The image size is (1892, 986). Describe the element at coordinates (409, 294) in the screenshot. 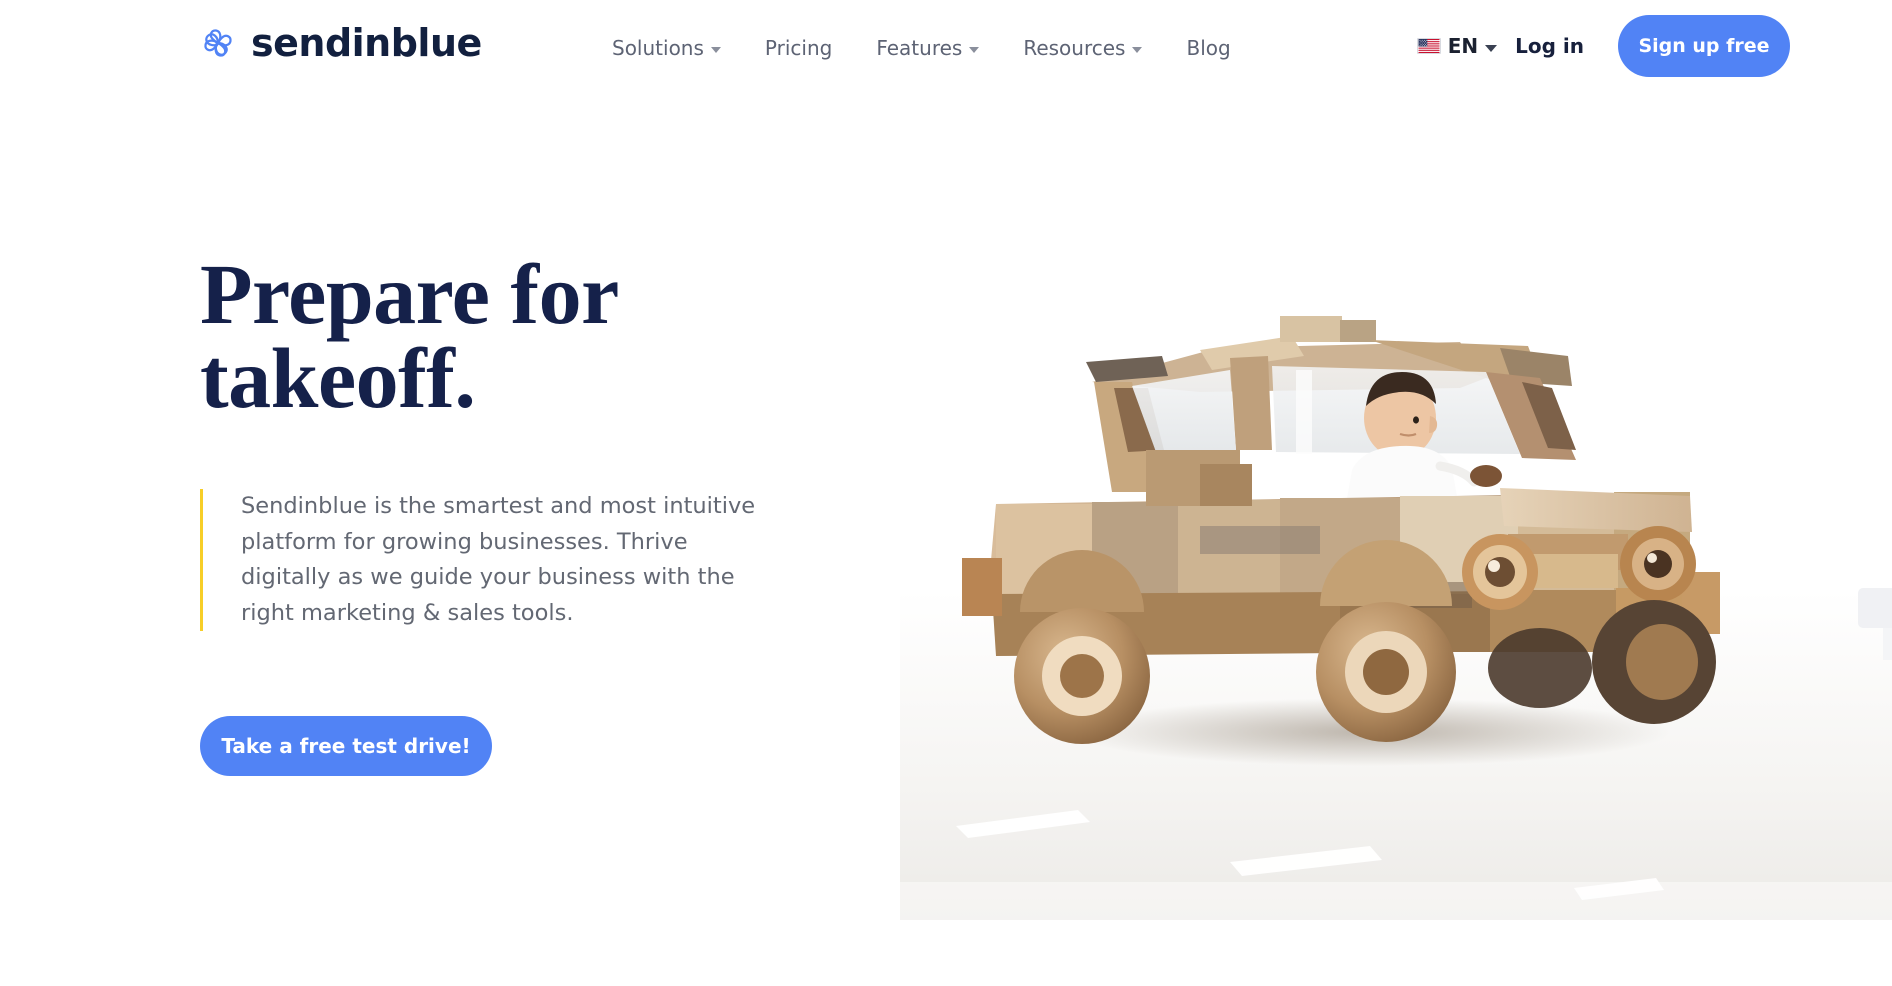

I see `headline-line-1: Prepare for` at that location.